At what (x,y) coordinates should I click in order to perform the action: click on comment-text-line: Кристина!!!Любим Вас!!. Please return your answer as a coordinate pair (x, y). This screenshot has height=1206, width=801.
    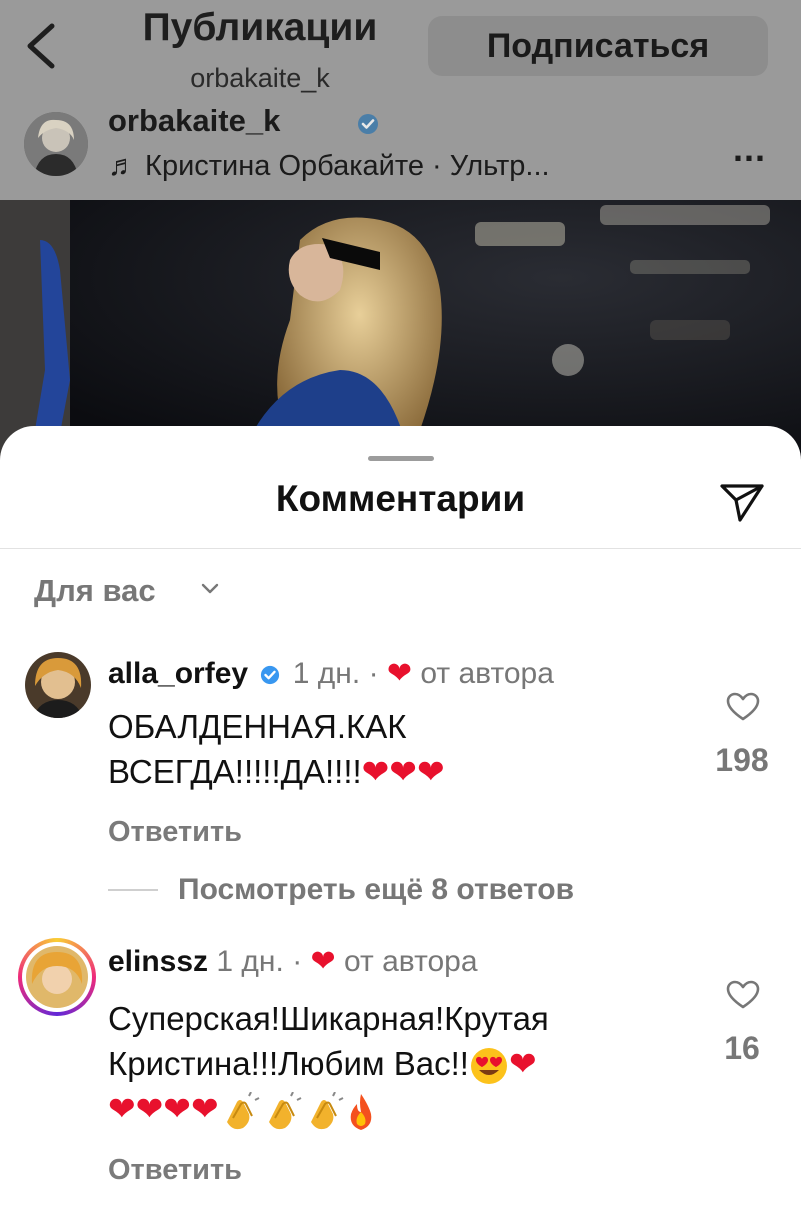
    Looking at the image, I should click on (288, 1063).